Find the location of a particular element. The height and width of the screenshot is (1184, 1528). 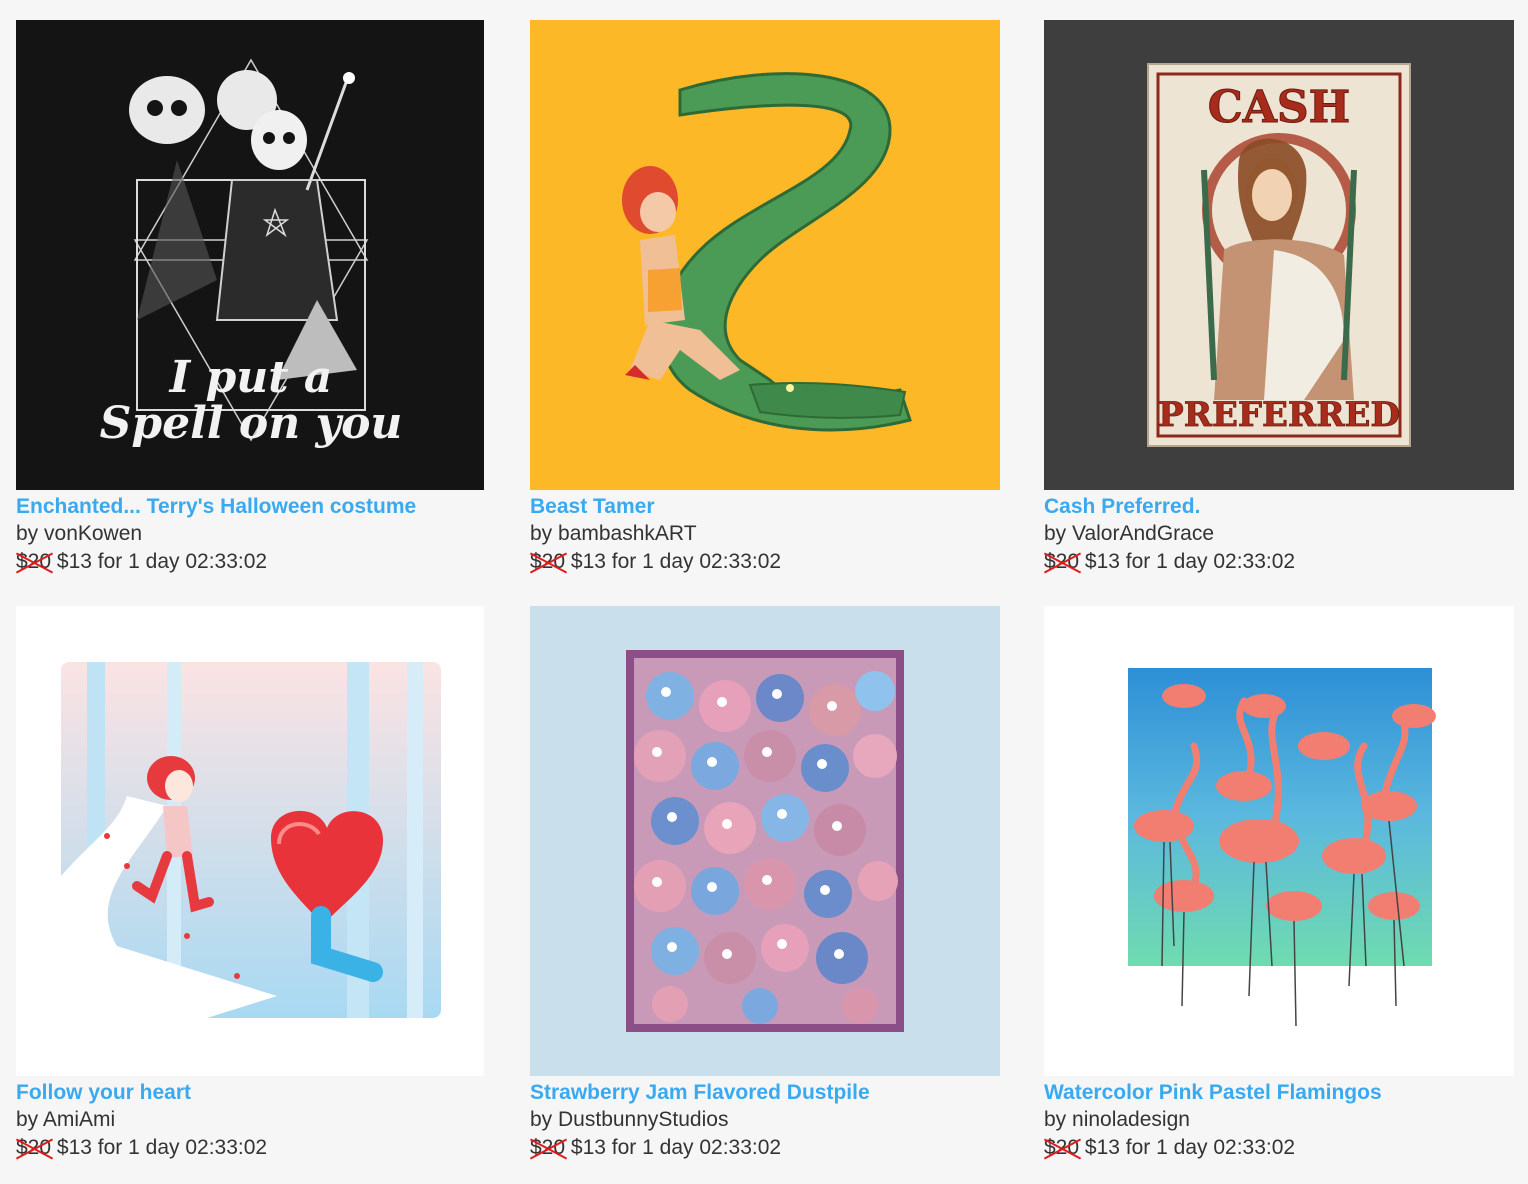

product-title-link: Watercolor Pink Pastel Flamingos is located at coordinates (1279, 1093).